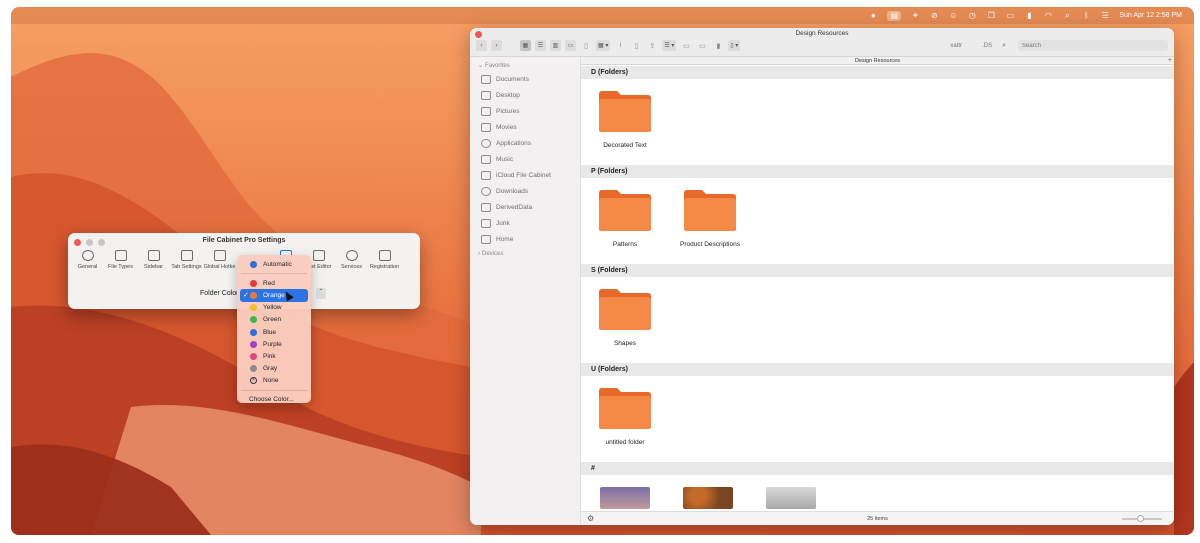 The width and height of the screenshot is (1200, 543). I want to click on tab-tab-settings: Tab Settings, so click(186, 260).